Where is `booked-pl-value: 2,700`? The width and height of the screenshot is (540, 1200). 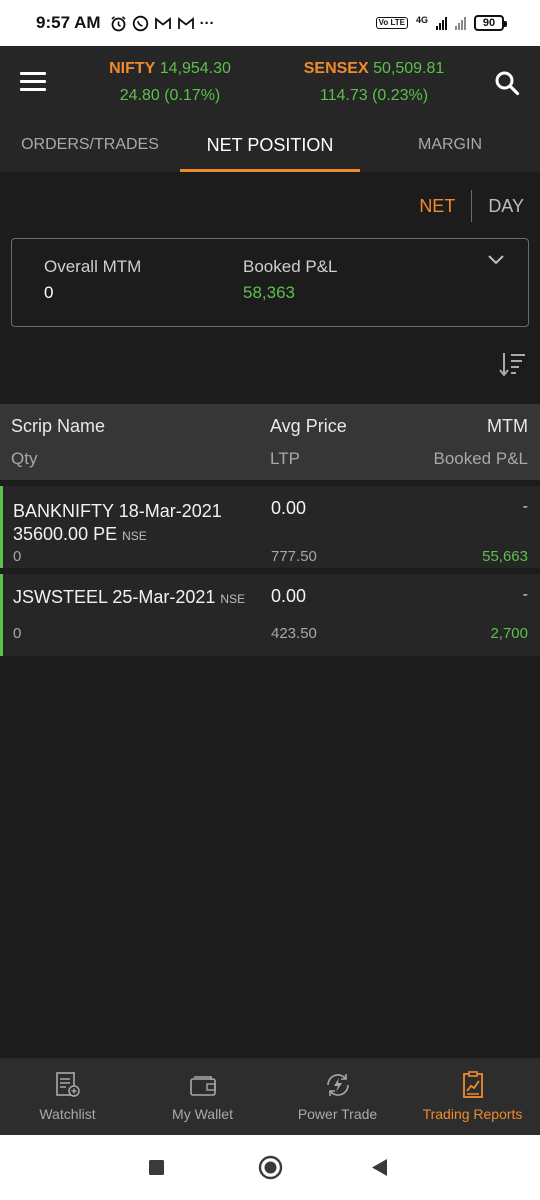 booked-pl-value: 2,700 is located at coordinates (509, 633).